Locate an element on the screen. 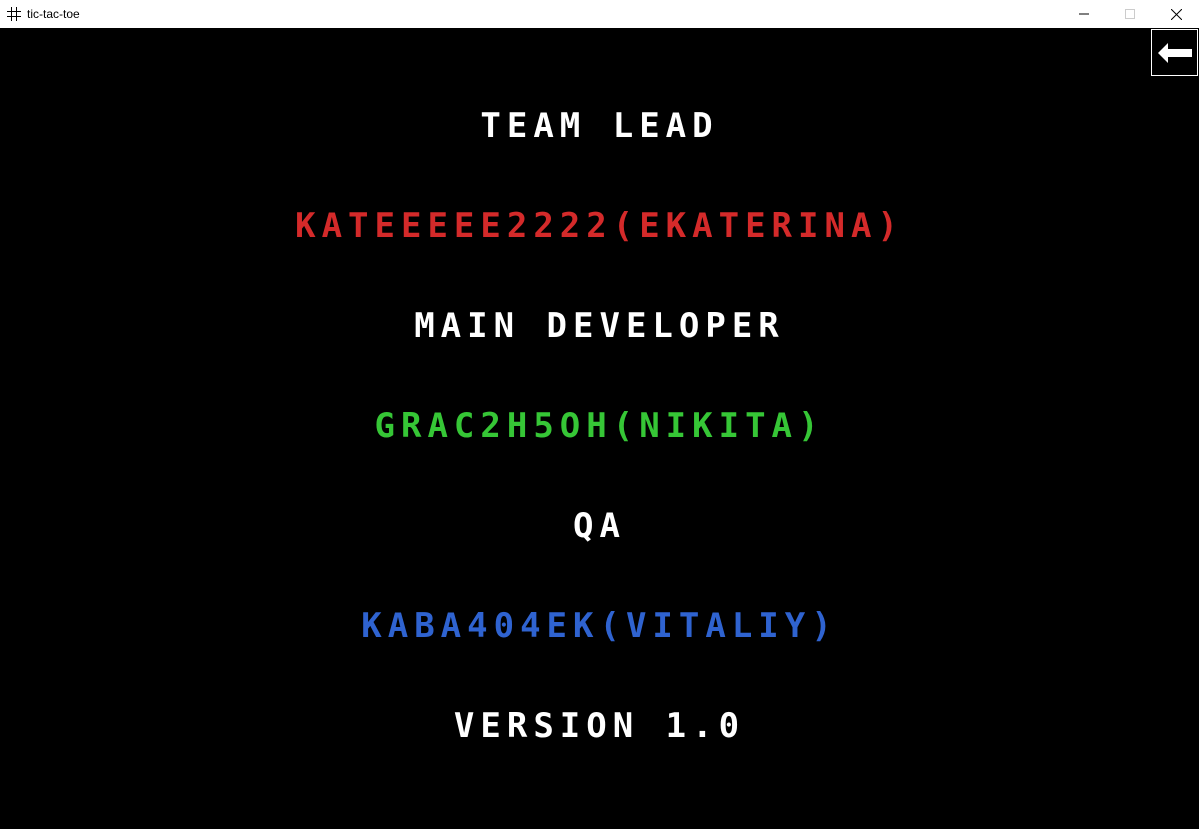  window-title: tic-tac-toe is located at coordinates (53, 14).